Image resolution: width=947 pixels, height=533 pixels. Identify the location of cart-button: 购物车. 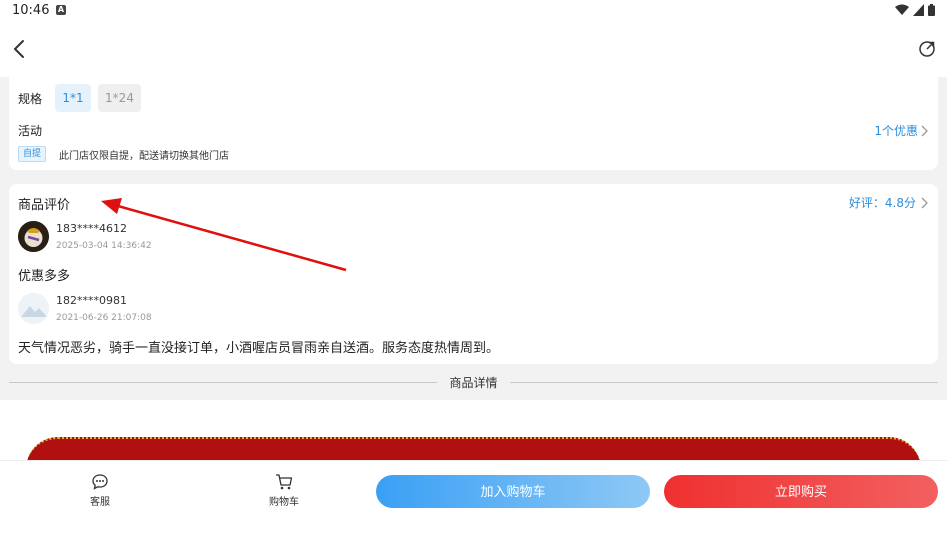
(284, 490).